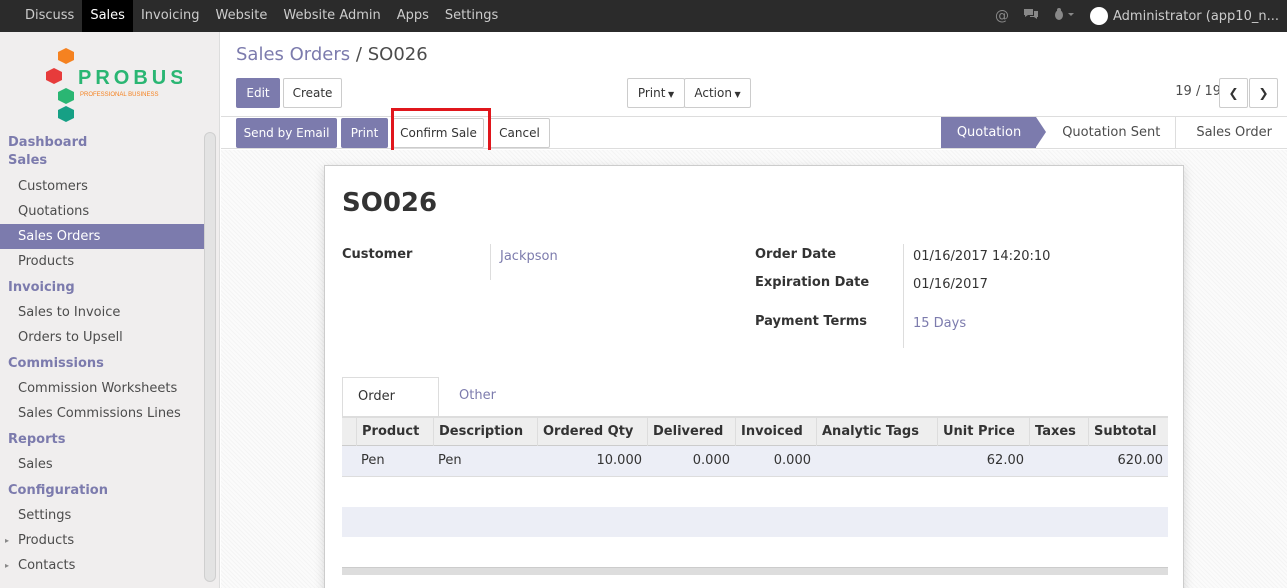  Describe the element at coordinates (102, 337) in the screenshot. I see `sidebar-item-orders-to-upsell: Orders to Upsell` at that location.